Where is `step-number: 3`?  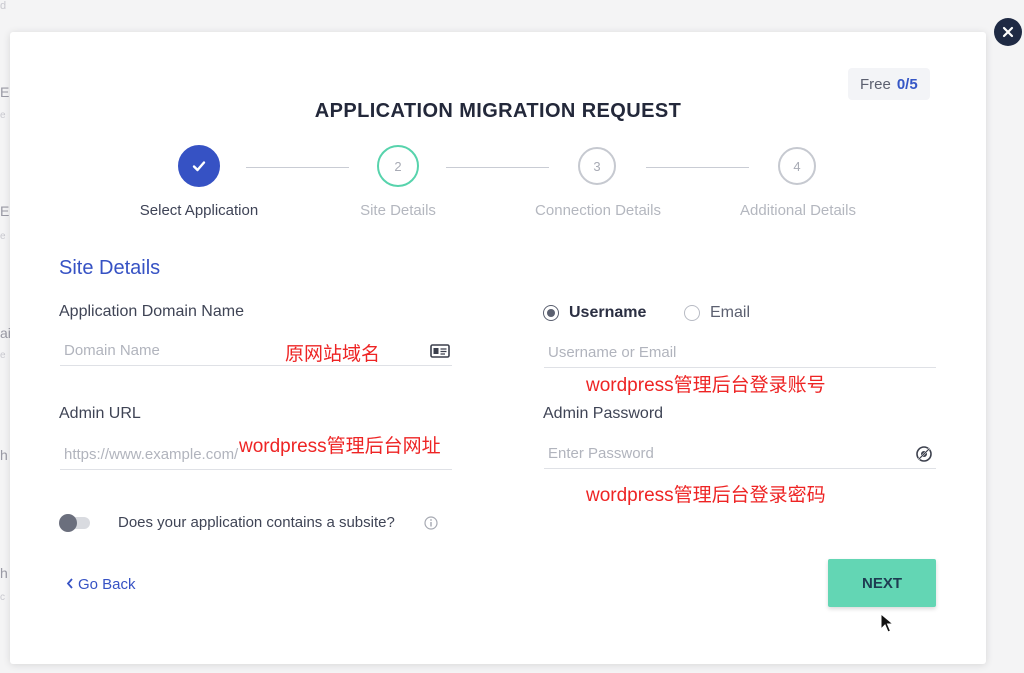
step-number: 3 is located at coordinates (597, 166).